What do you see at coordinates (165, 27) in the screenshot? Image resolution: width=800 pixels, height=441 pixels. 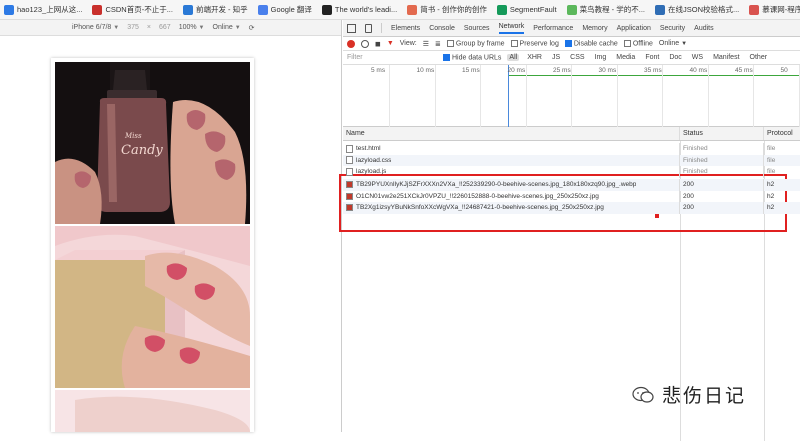 I see `device-height-input: 667` at bounding box center [165, 27].